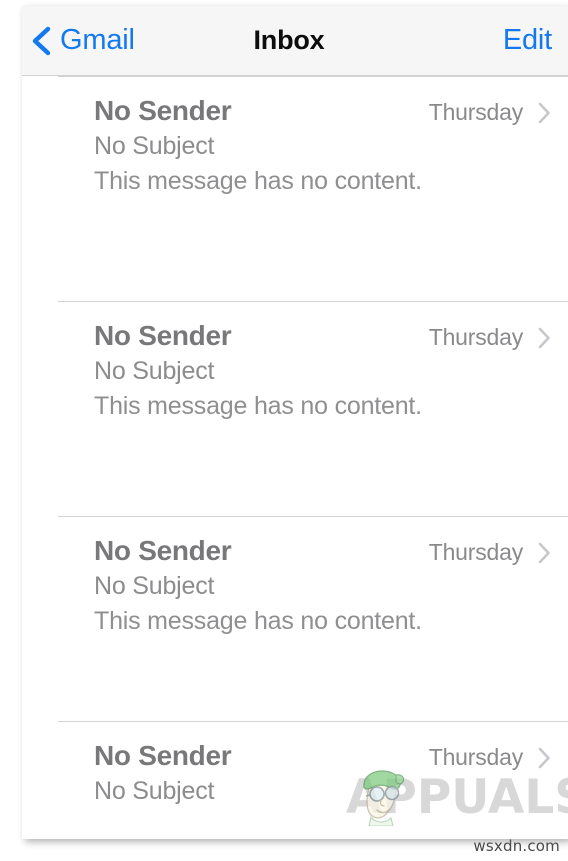  Describe the element at coordinates (516, 846) in the screenshot. I see `source-credit: wsxdn.com` at that location.